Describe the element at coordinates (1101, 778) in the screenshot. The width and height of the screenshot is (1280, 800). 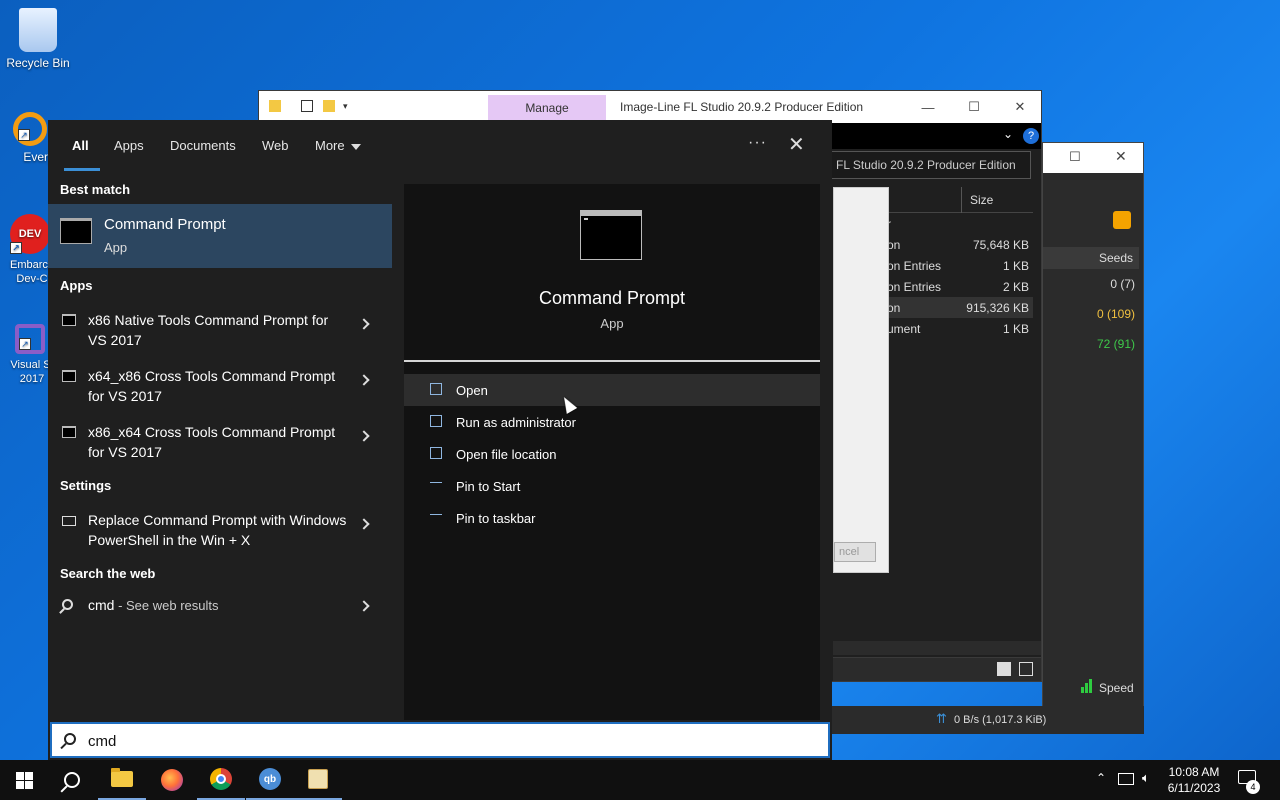
I see `chevron-up-icon: ⌃` at that location.